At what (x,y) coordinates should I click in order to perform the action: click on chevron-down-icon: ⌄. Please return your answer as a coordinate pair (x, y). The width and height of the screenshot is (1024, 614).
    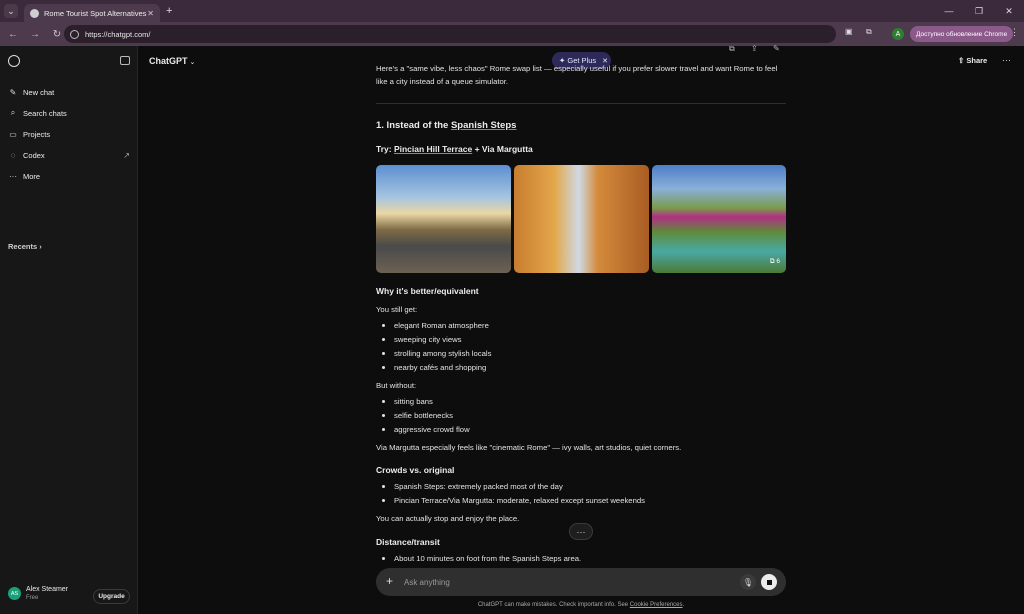
    Looking at the image, I should click on (192, 62).